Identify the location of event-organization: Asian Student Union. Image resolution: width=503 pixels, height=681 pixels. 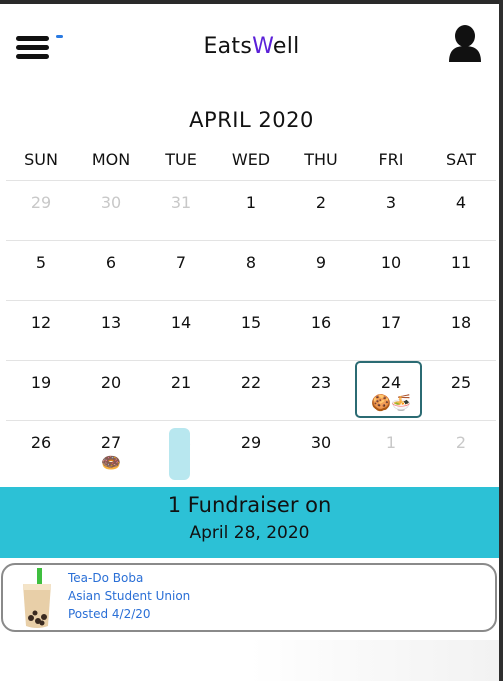
(129, 596).